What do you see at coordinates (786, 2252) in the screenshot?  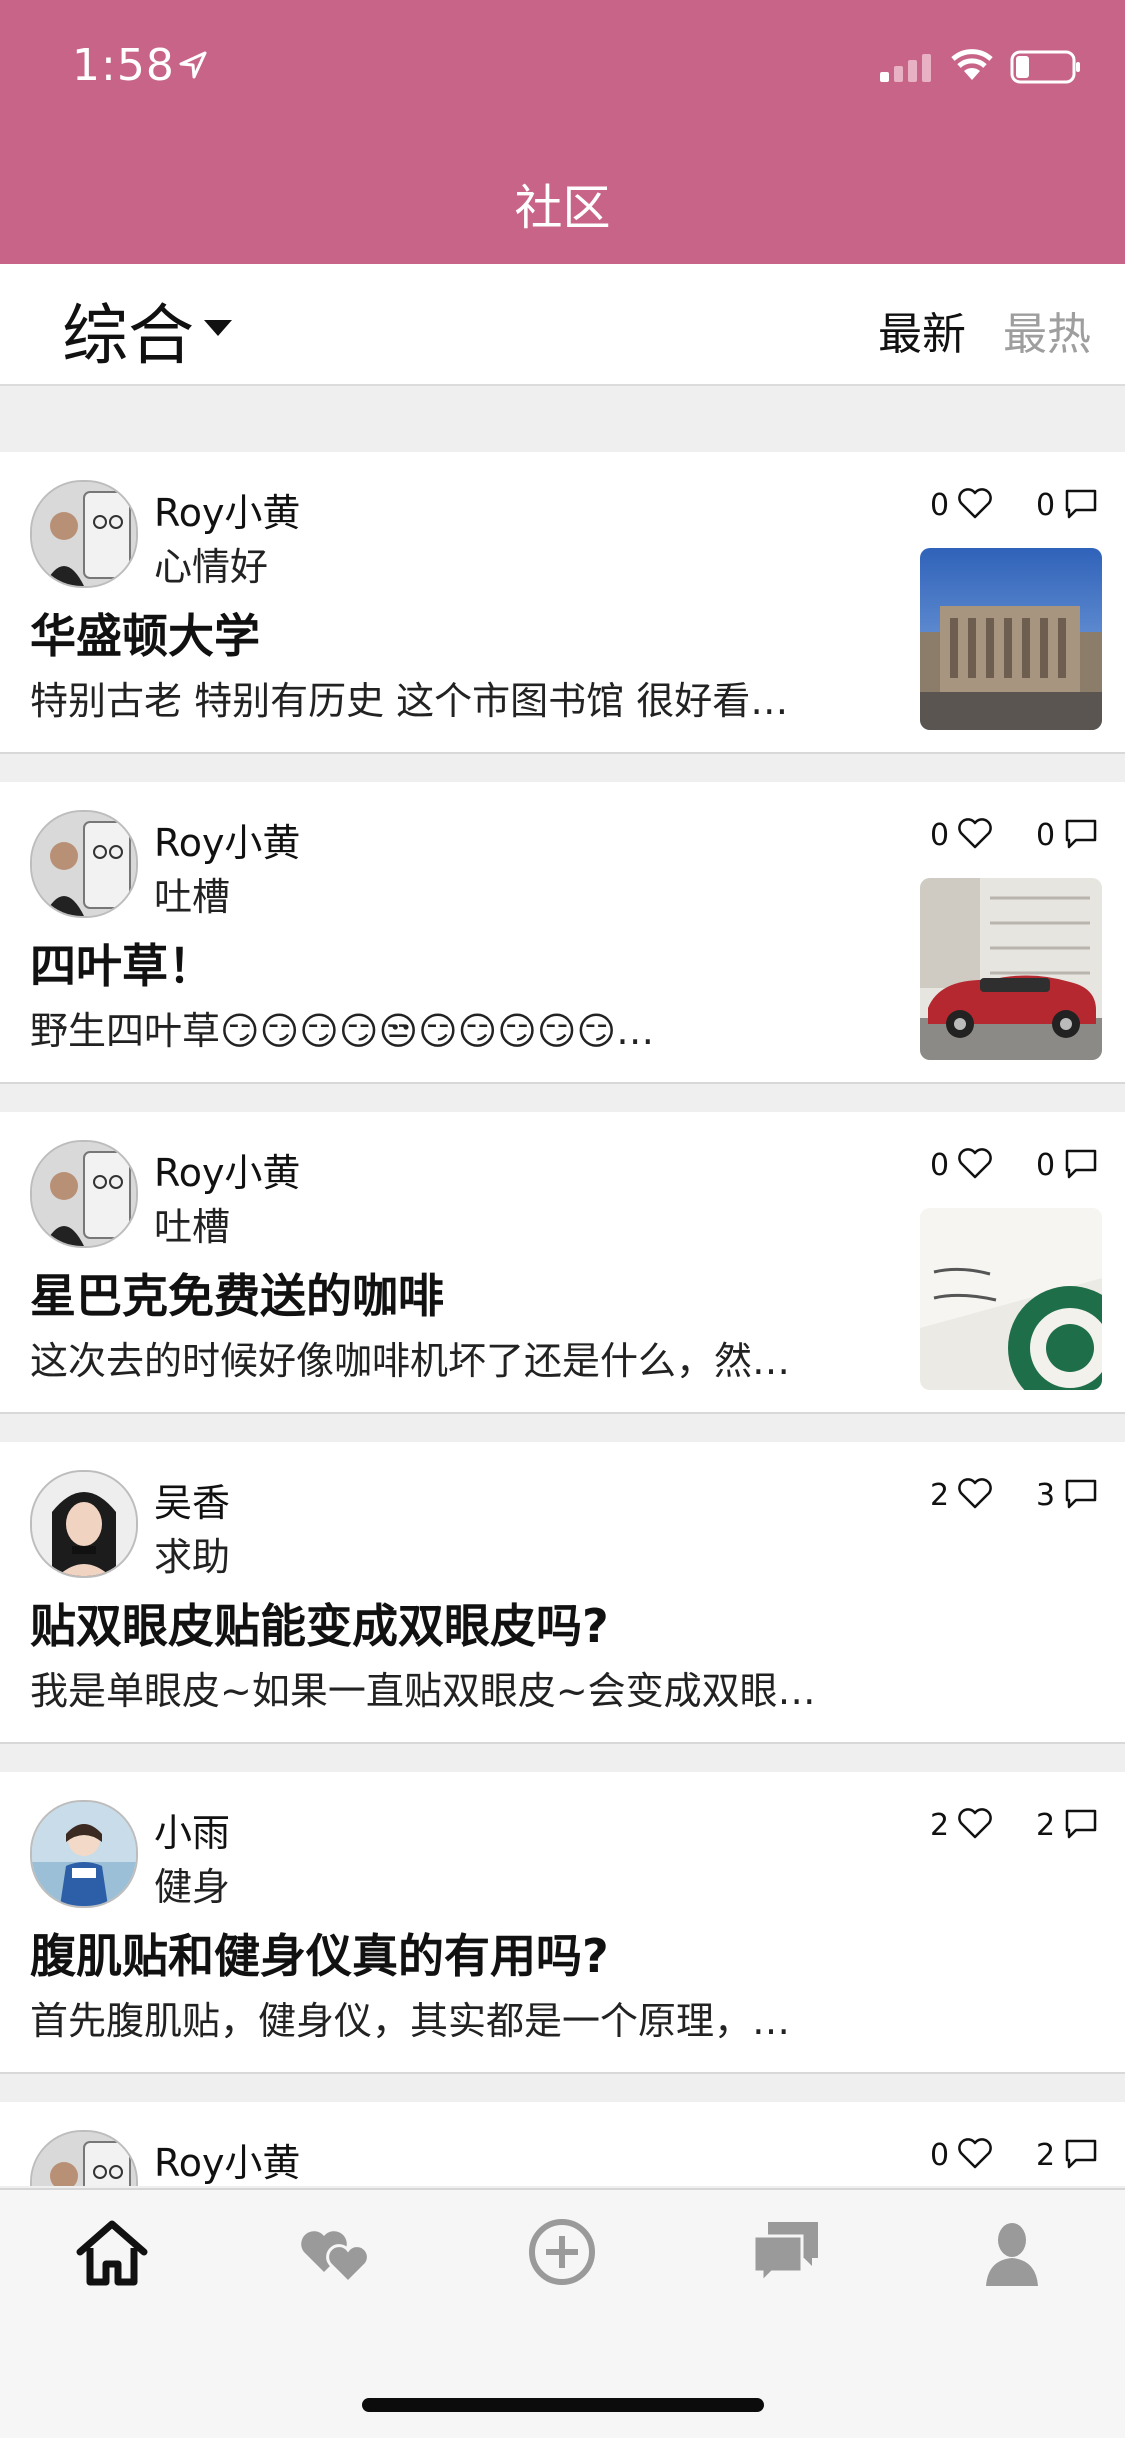 I see `chat-icon` at bounding box center [786, 2252].